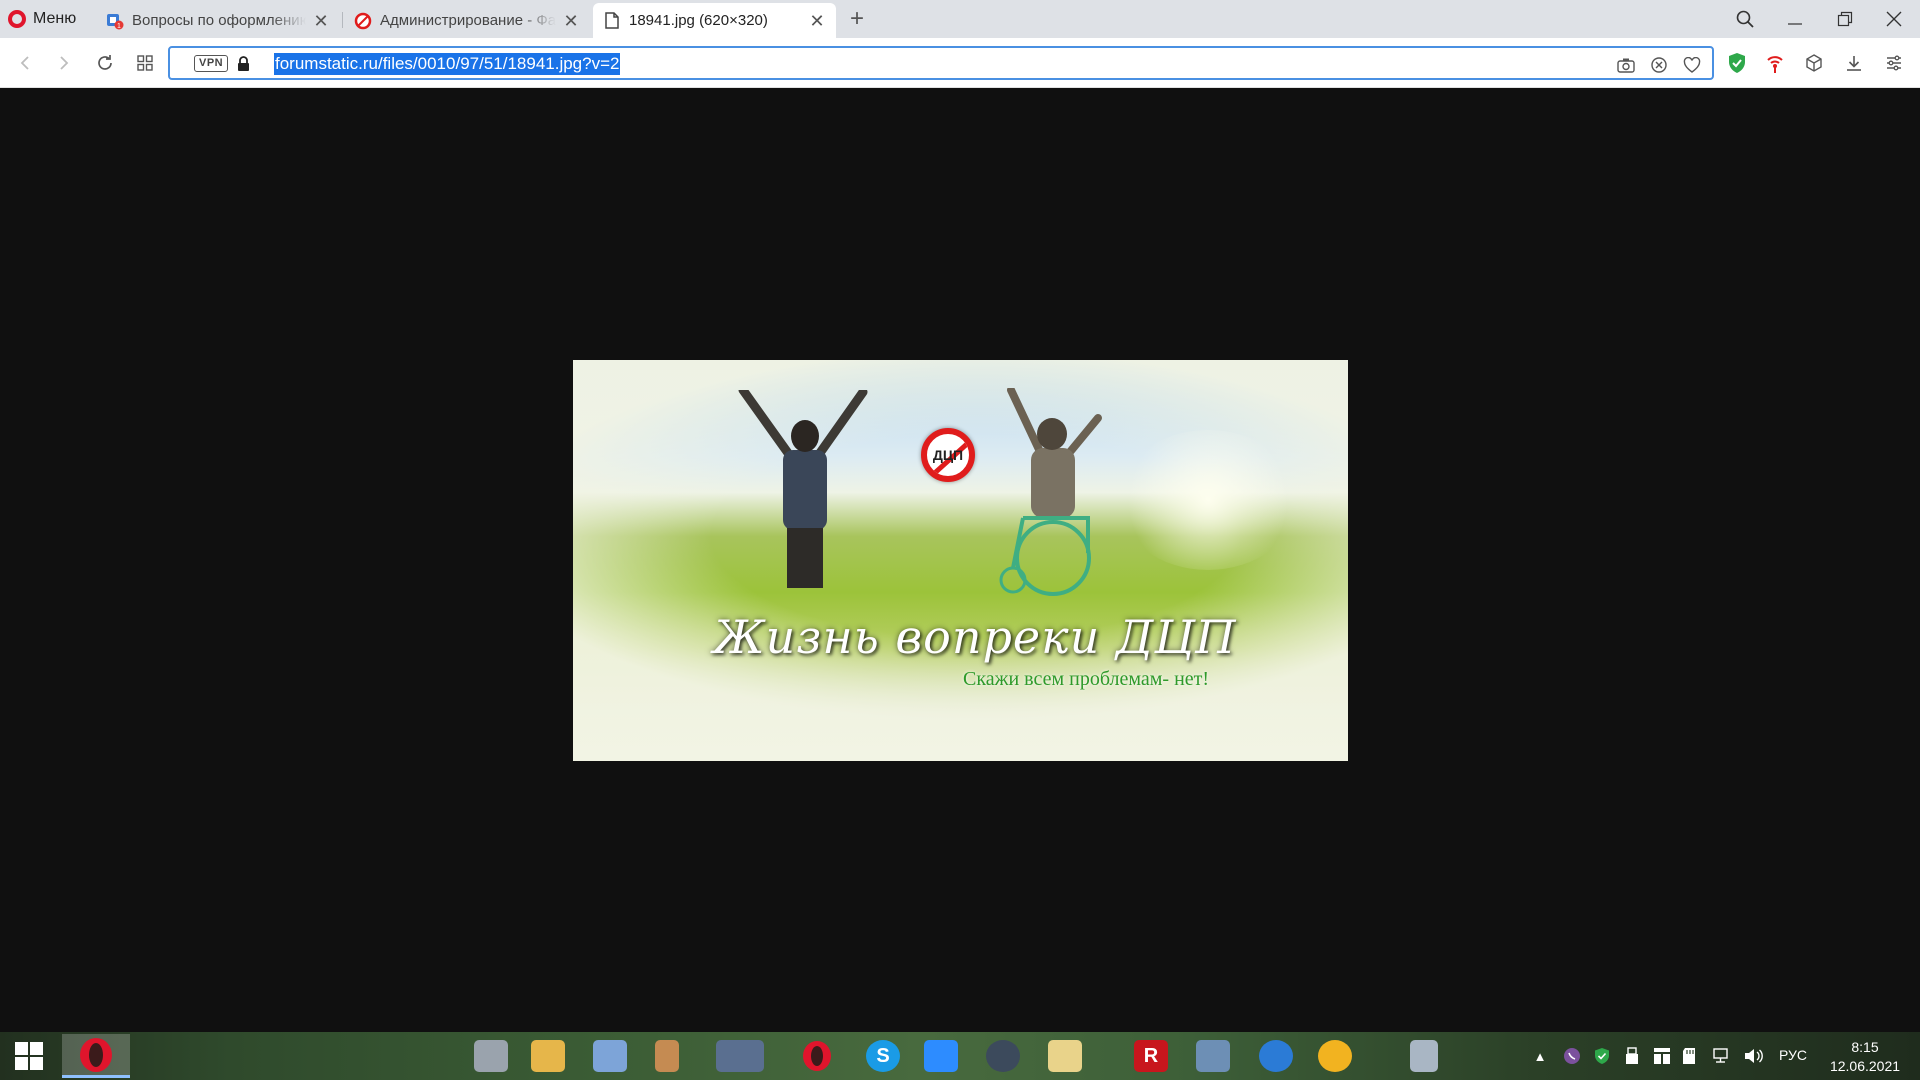  Describe the element at coordinates (1213, 1056) in the screenshot. I see `taskbar-laptop-icon` at that location.